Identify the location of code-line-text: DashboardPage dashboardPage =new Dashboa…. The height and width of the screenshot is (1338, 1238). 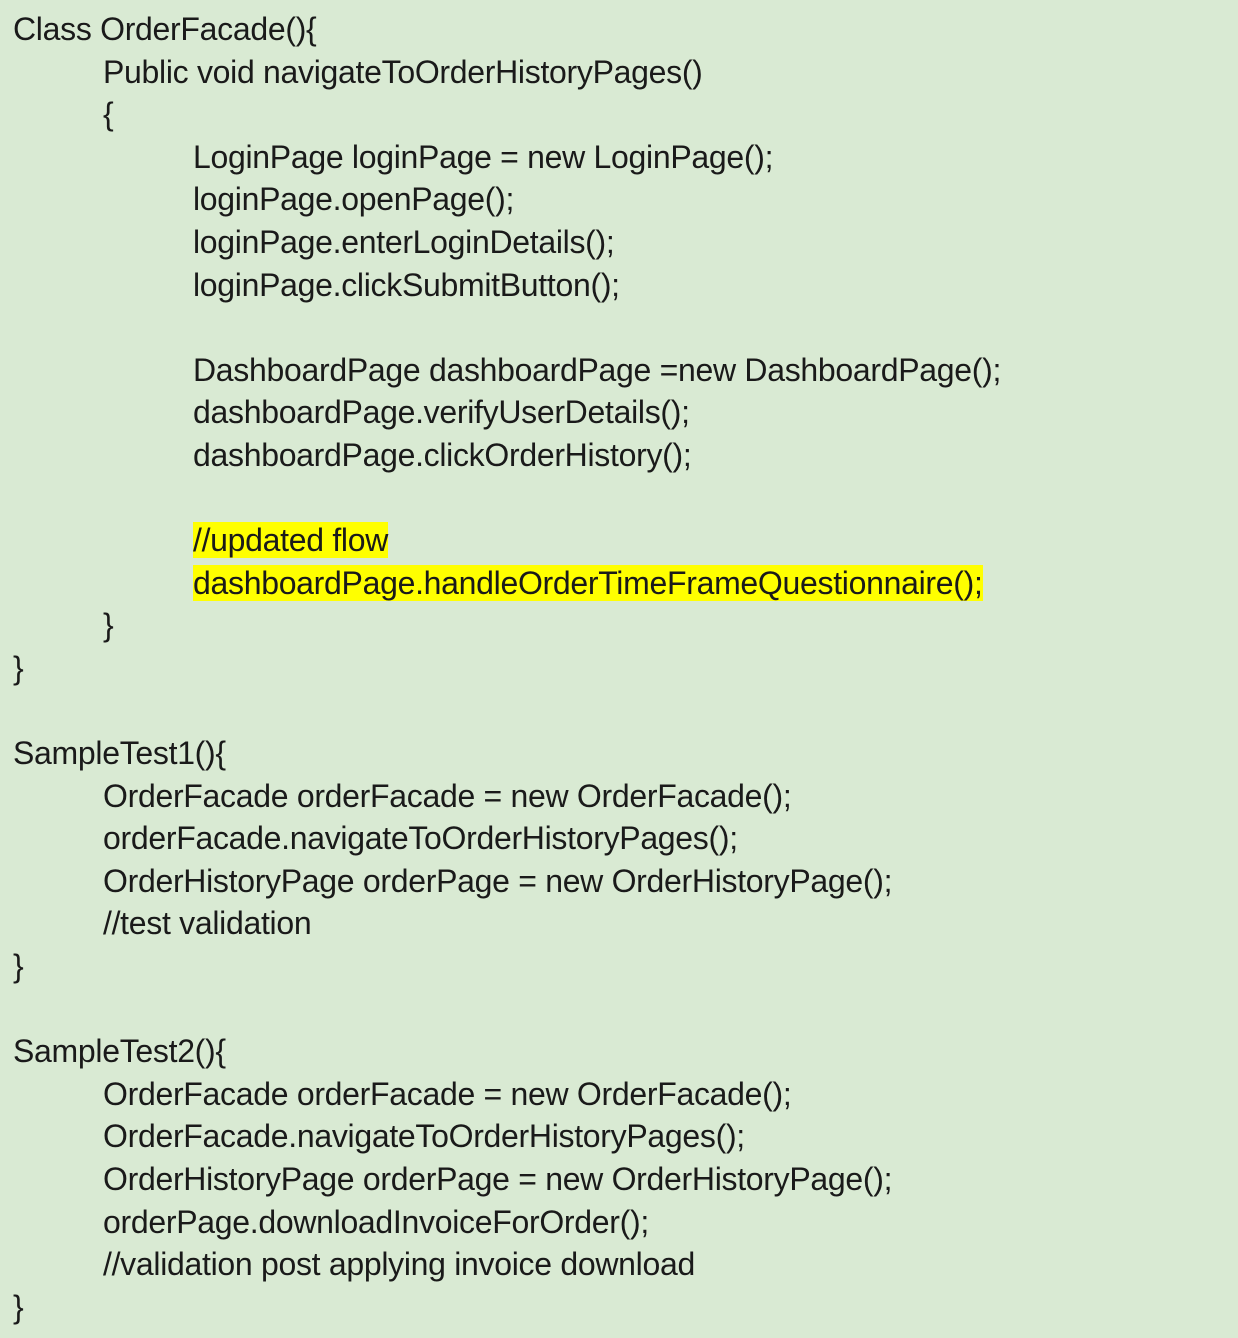
(597, 369).